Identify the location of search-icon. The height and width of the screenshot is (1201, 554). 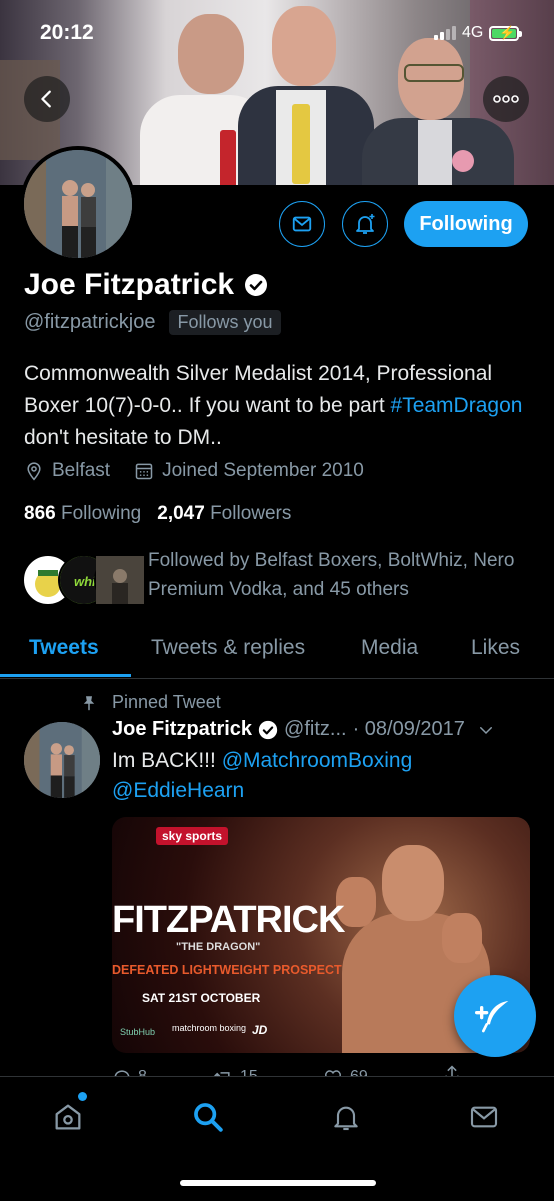
(208, 1117).